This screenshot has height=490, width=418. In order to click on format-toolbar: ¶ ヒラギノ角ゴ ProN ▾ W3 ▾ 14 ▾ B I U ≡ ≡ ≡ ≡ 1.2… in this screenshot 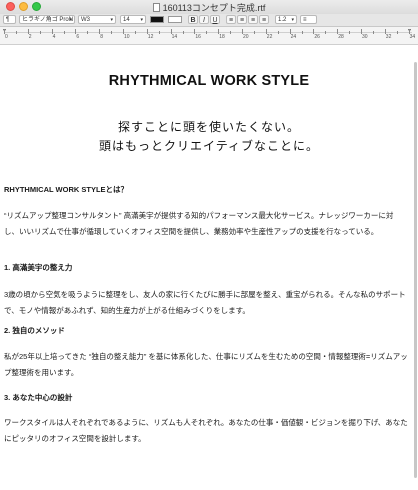, I will do `click(209, 20)`.